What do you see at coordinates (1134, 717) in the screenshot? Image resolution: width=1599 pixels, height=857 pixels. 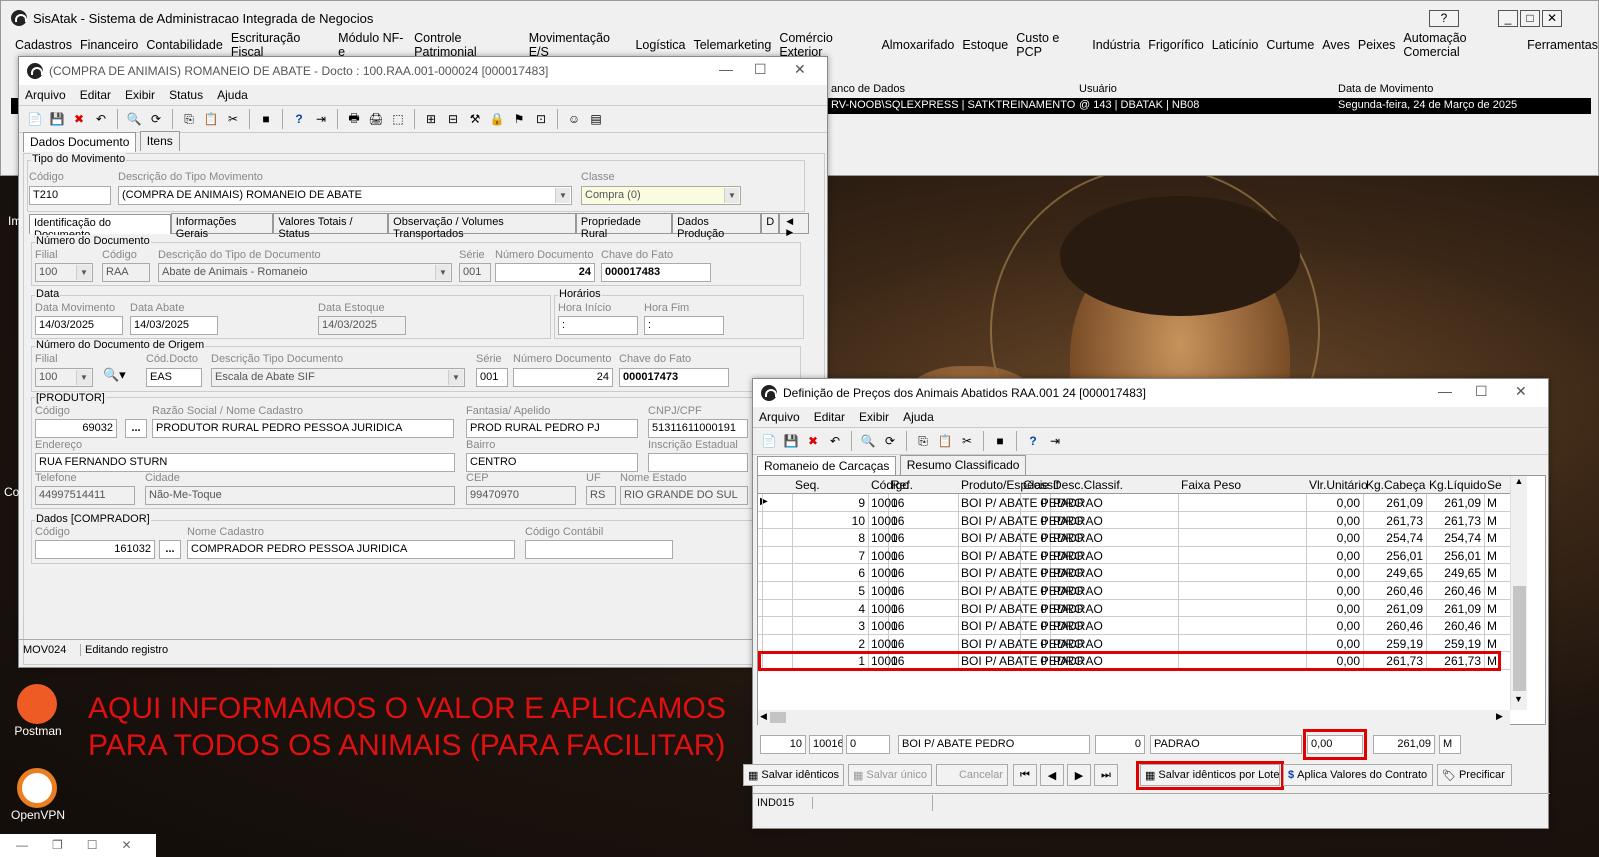 I see `horizontal-scrollbar: ◀ ▶` at bounding box center [1134, 717].